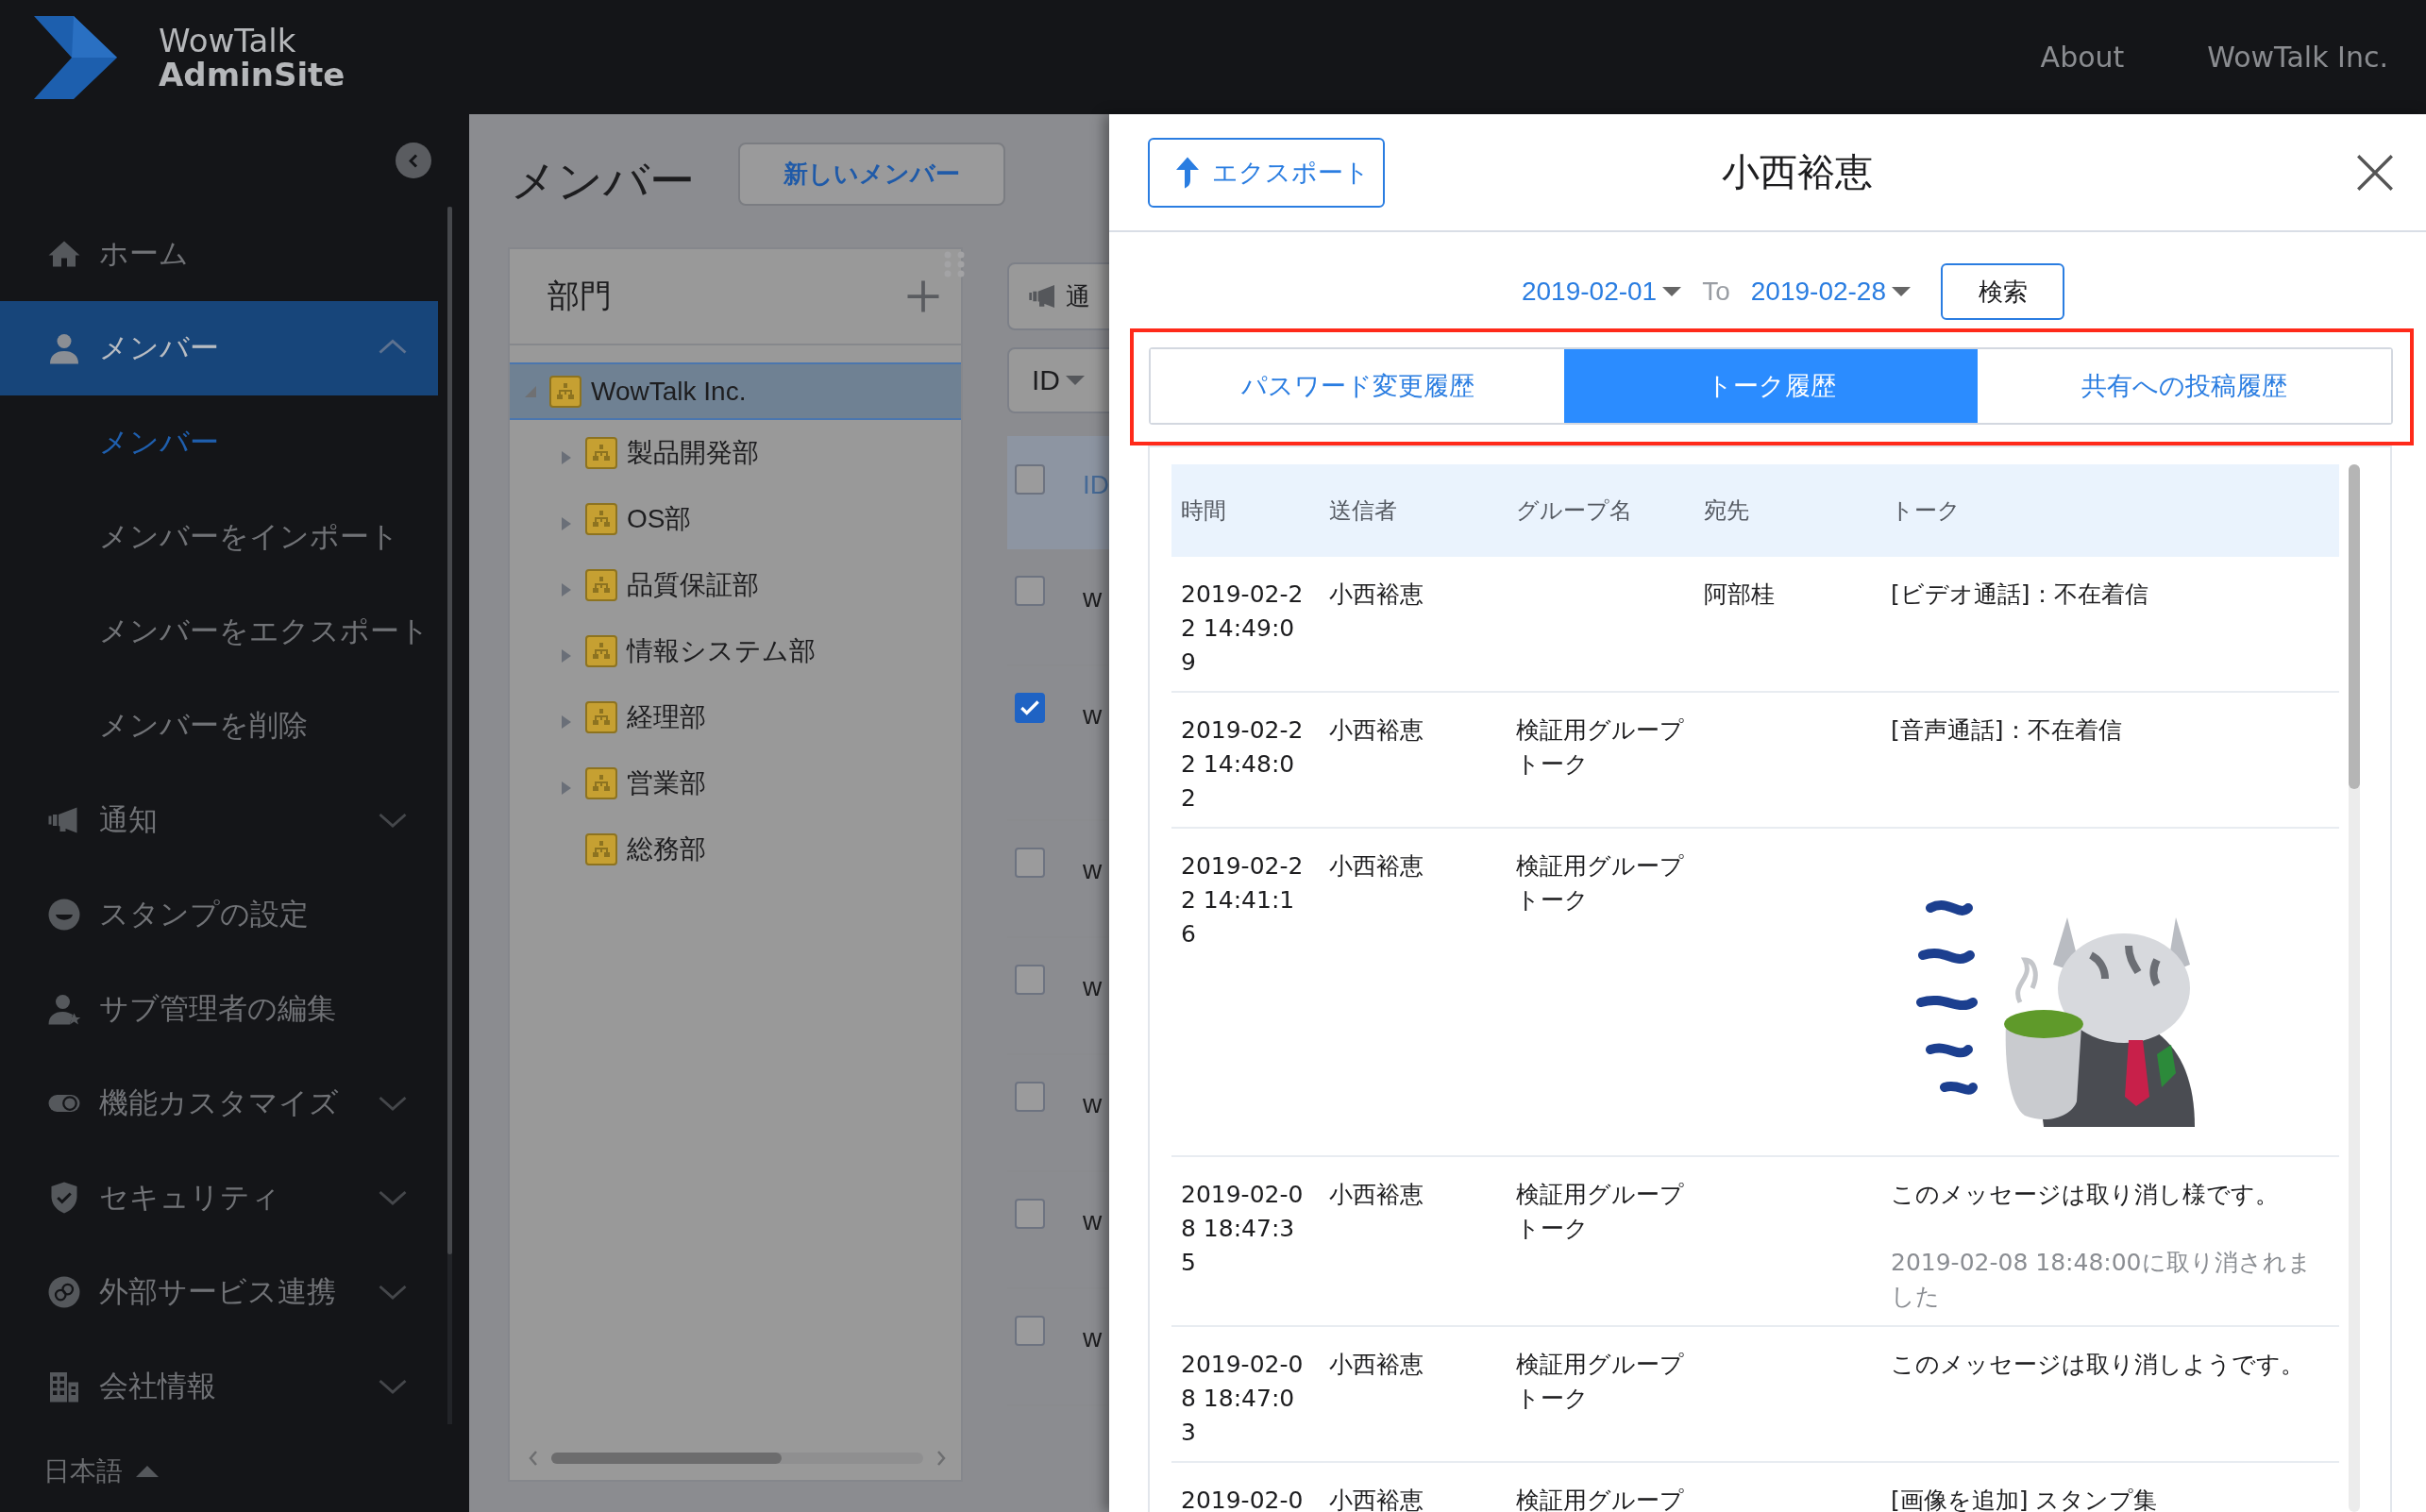 Image resolution: width=2426 pixels, height=1512 pixels. What do you see at coordinates (1739, 595) in the screenshot?
I see `table-cell-text: 阿部桂` at bounding box center [1739, 595].